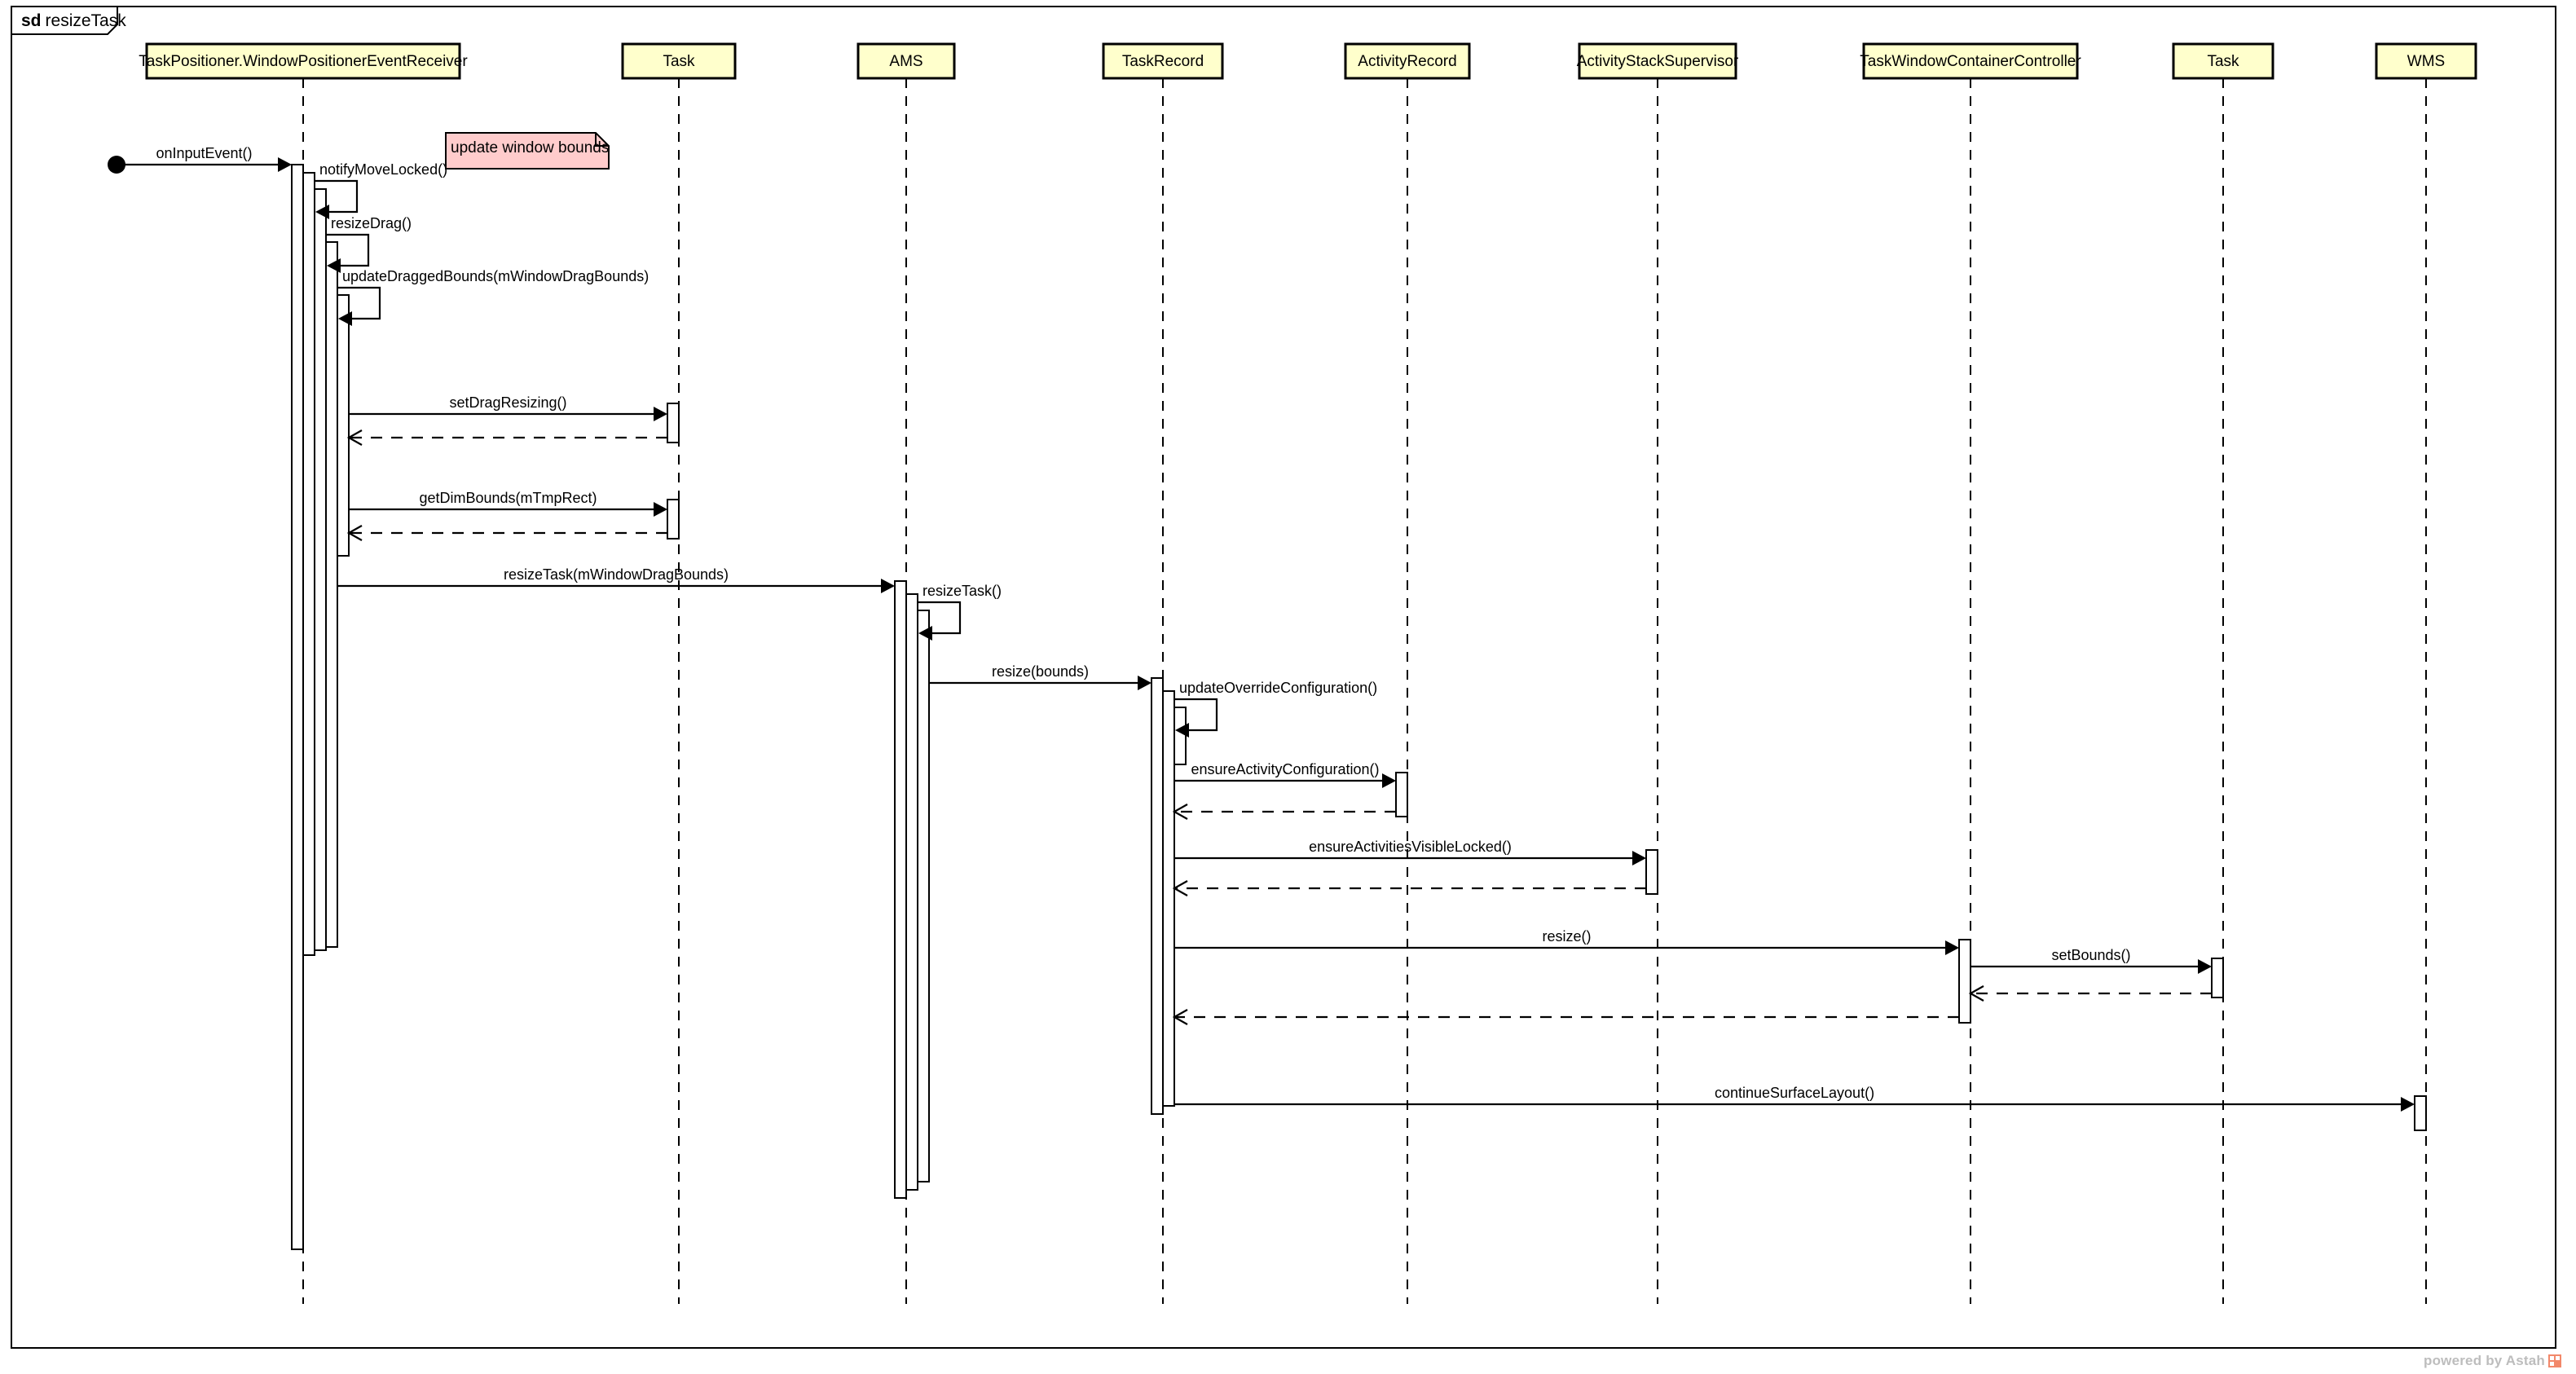 The width and height of the screenshot is (2576, 1374). What do you see at coordinates (496, 276) in the screenshot?
I see `message-label: updateDraggedBounds(mWindowDragBounds)` at bounding box center [496, 276].